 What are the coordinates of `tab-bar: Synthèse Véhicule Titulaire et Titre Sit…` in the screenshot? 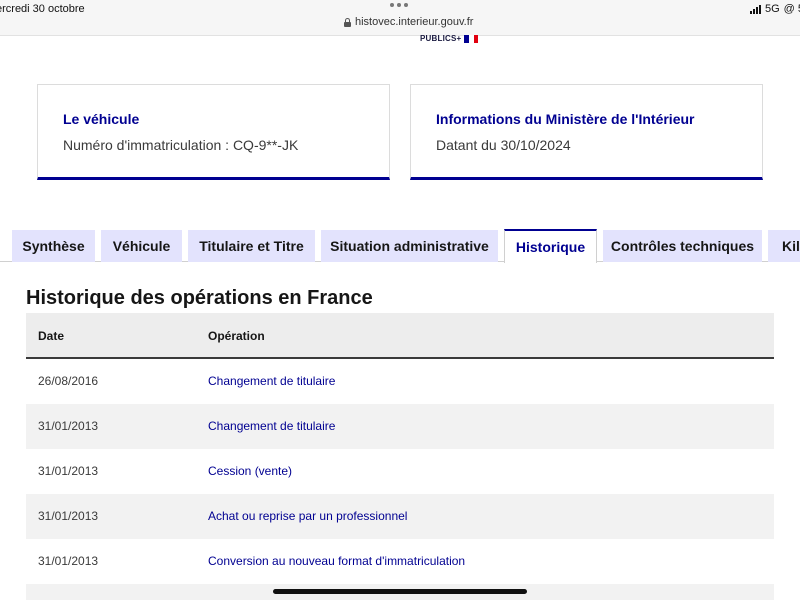 It's located at (400, 246).